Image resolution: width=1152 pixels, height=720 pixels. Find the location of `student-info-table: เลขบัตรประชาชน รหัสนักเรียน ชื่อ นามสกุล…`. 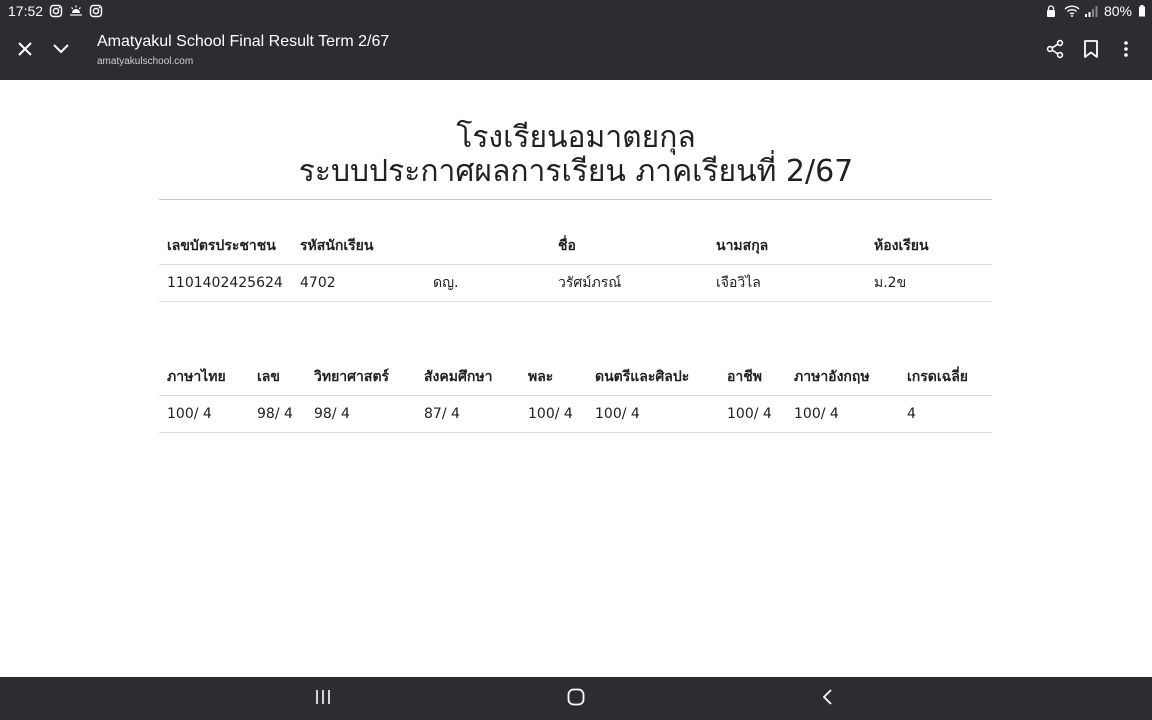

student-info-table: เลขบัตรประชาชน รหัสนักเรียน ชื่อ นามสกุล… is located at coordinates (575, 265).